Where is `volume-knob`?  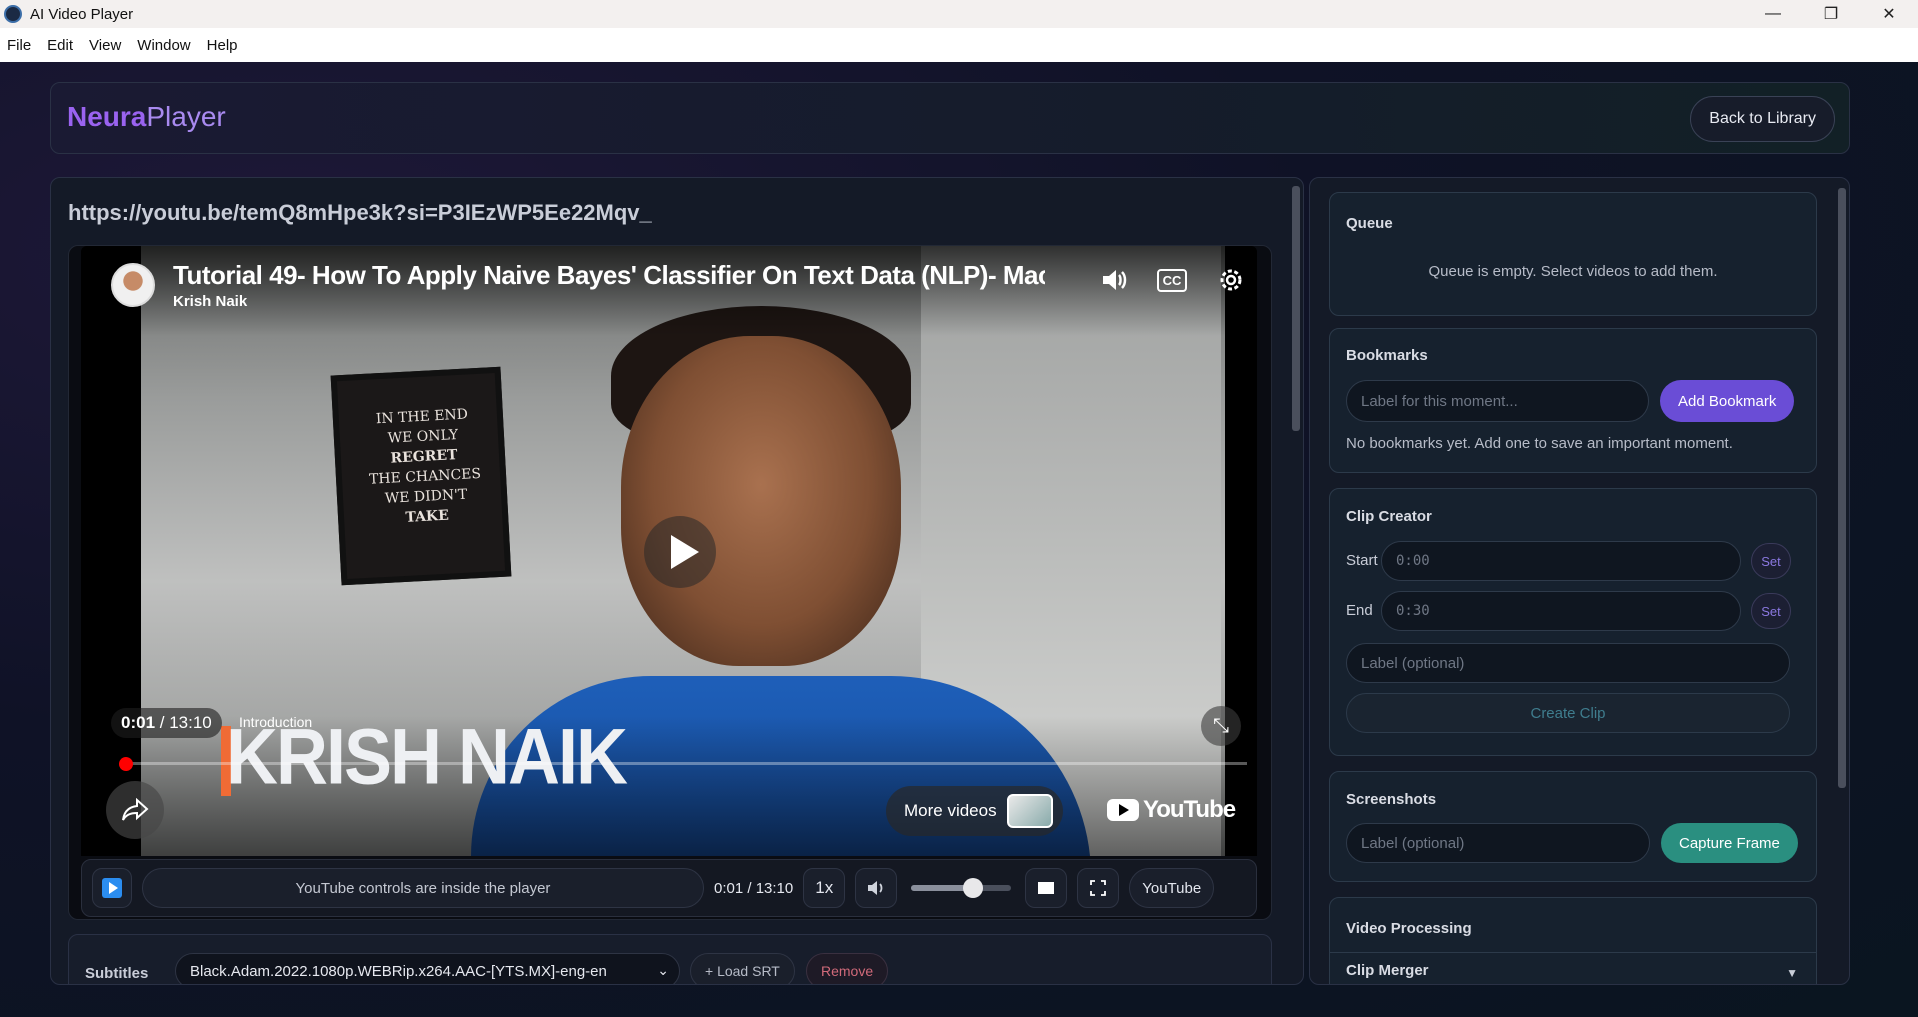
volume-knob is located at coordinates (973, 888).